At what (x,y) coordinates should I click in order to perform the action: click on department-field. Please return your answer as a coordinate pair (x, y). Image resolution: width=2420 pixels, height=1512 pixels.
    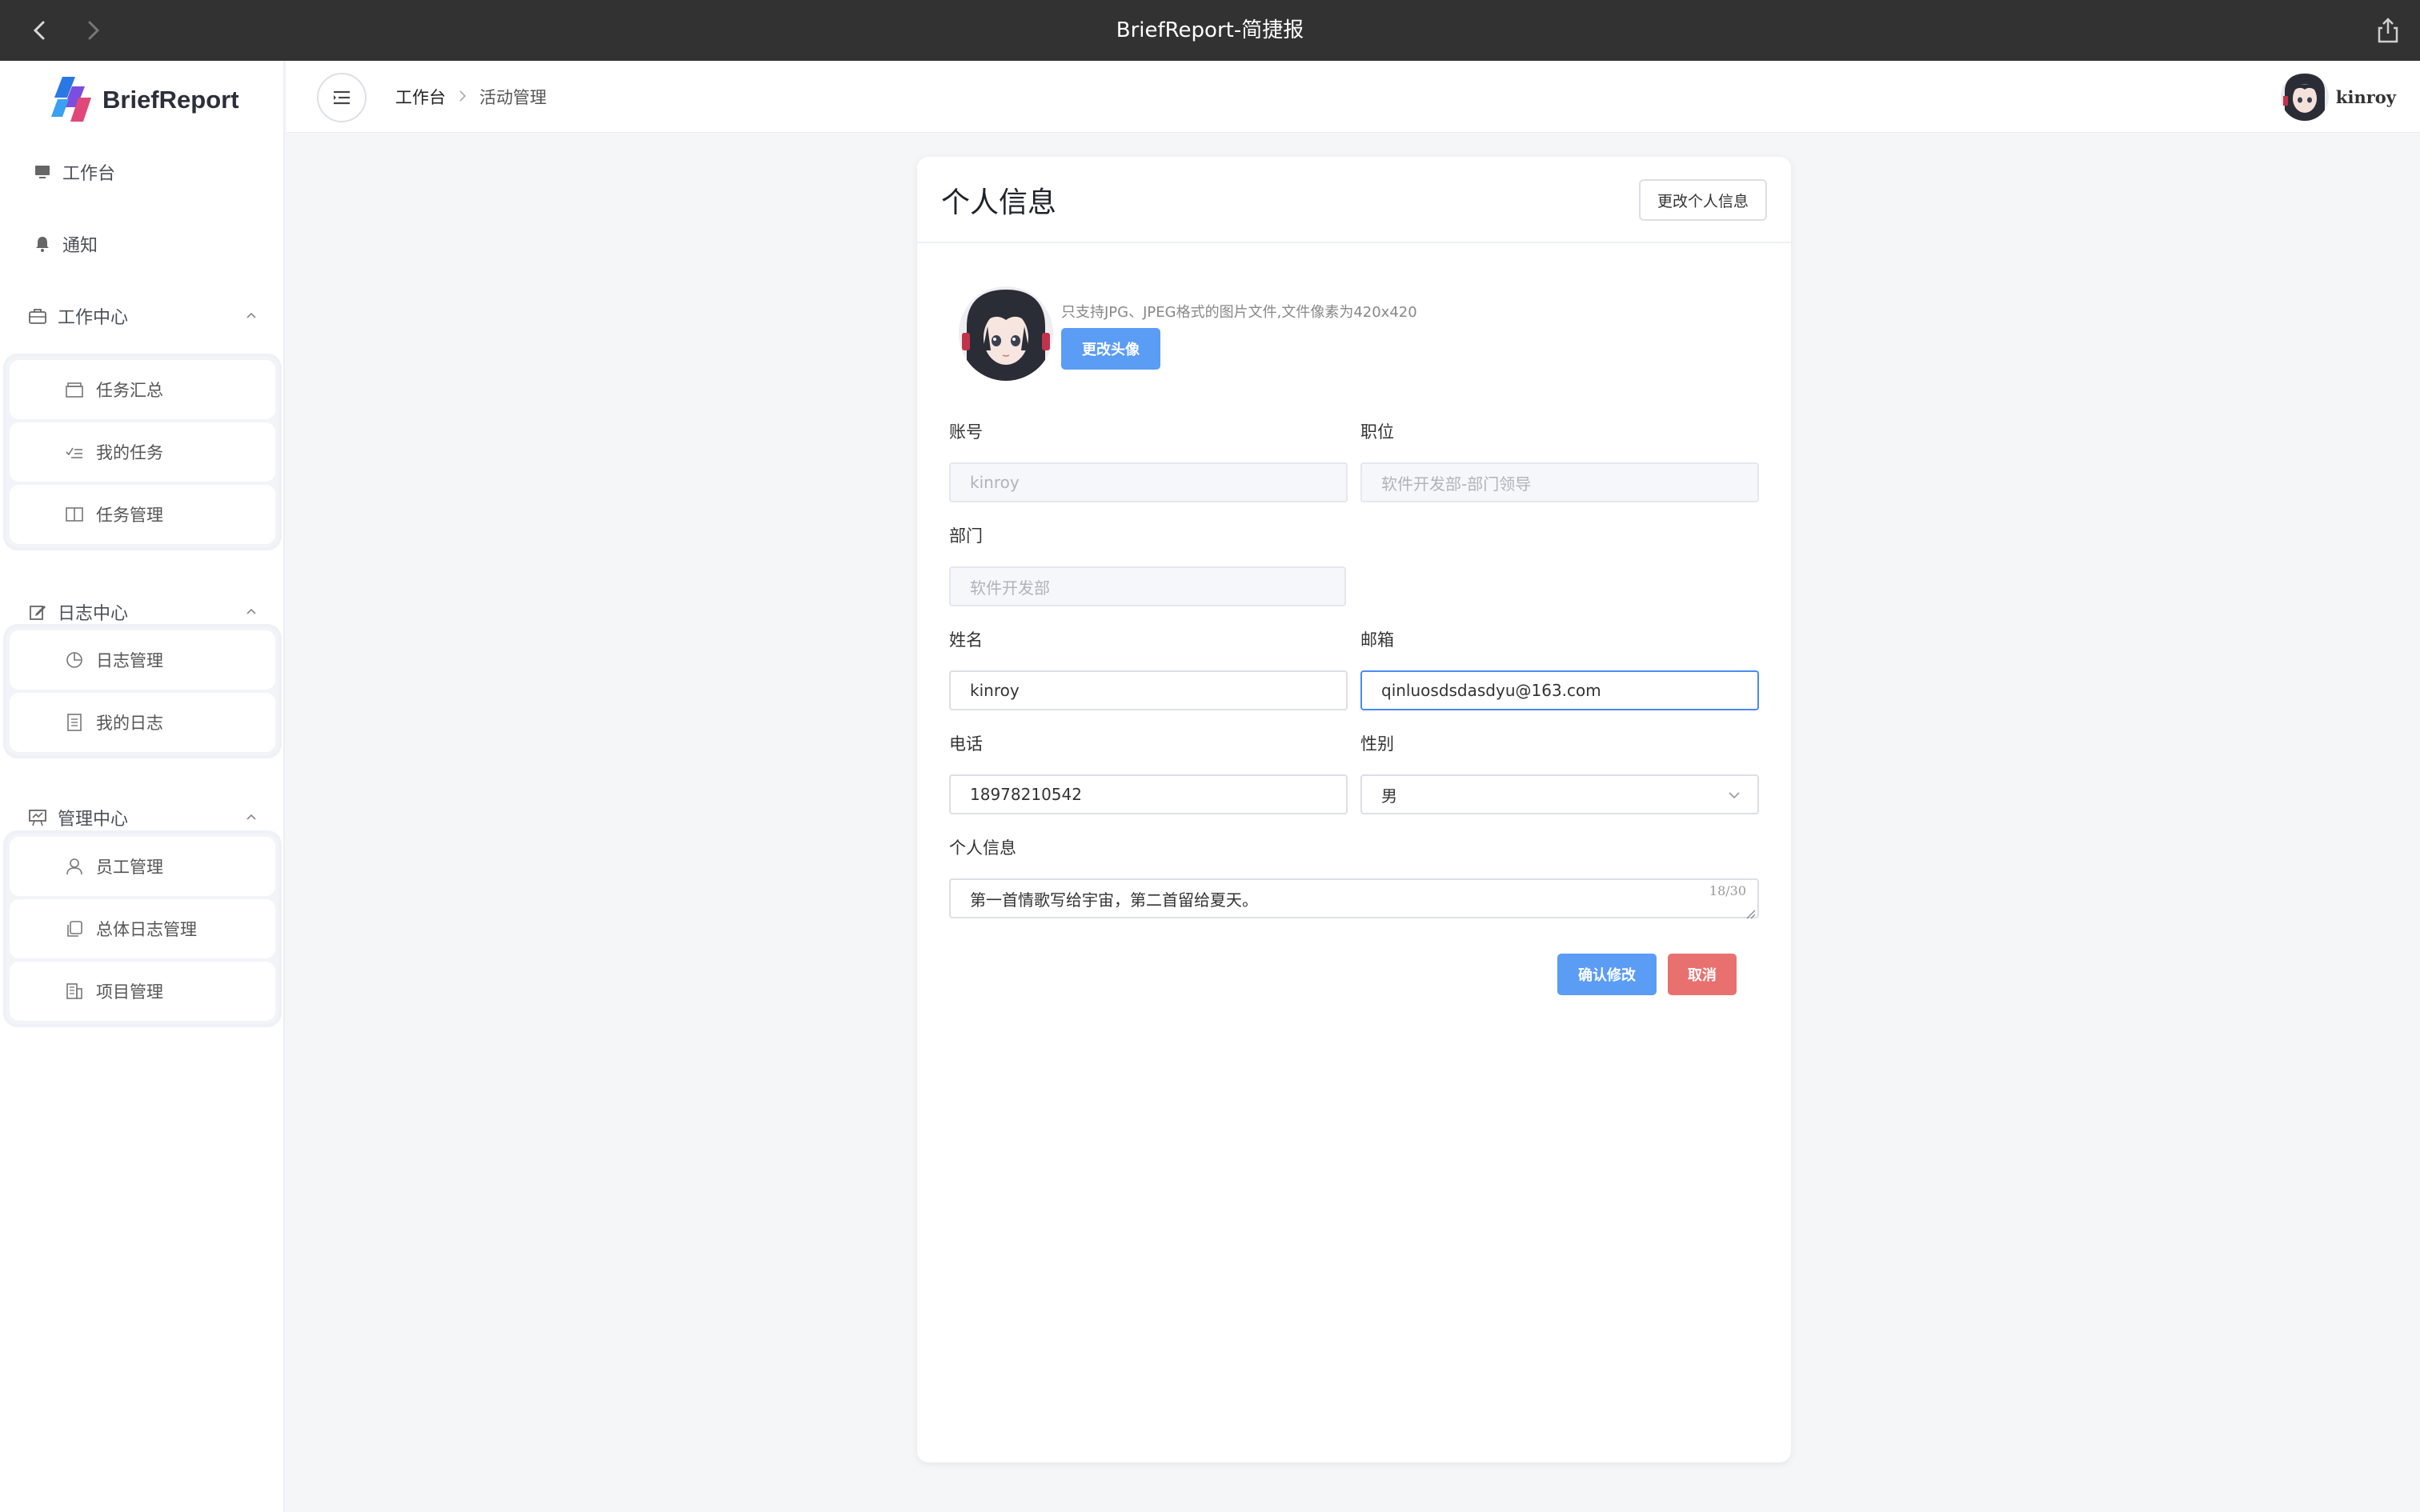
    Looking at the image, I should click on (1147, 586).